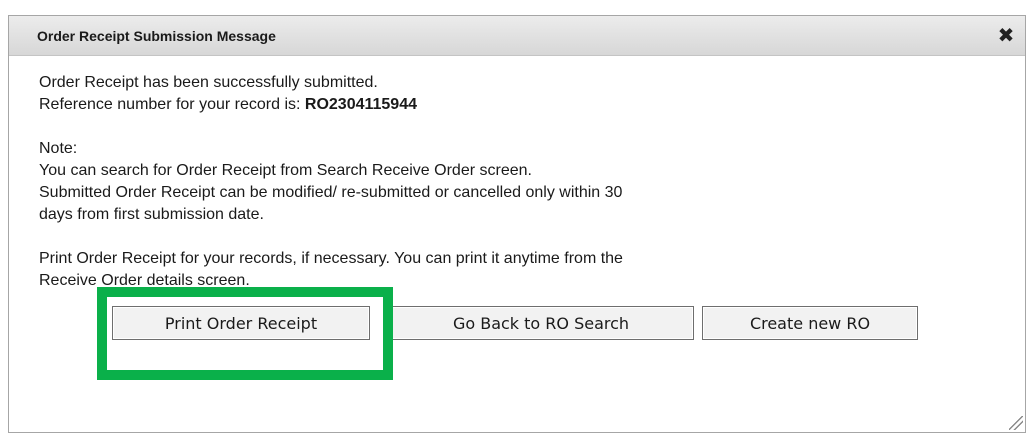  I want to click on note-label: Note:, so click(58, 148).